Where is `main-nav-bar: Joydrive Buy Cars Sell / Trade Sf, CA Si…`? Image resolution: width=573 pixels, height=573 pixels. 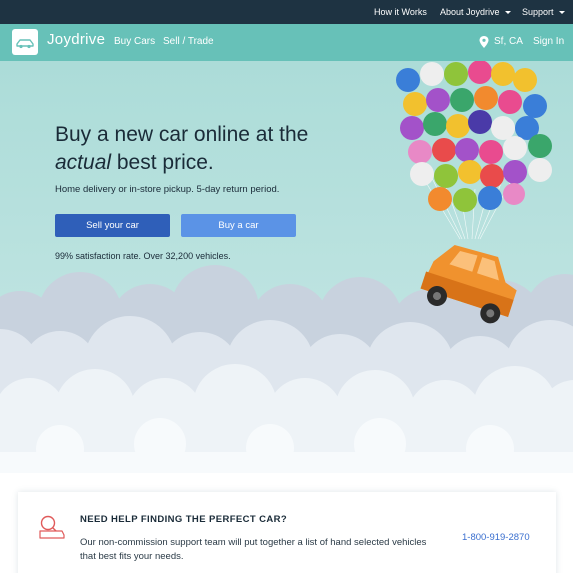
main-nav-bar: Joydrive Buy Cars Sell / Trade Sf, CA Si… is located at coordinates (286, 42).